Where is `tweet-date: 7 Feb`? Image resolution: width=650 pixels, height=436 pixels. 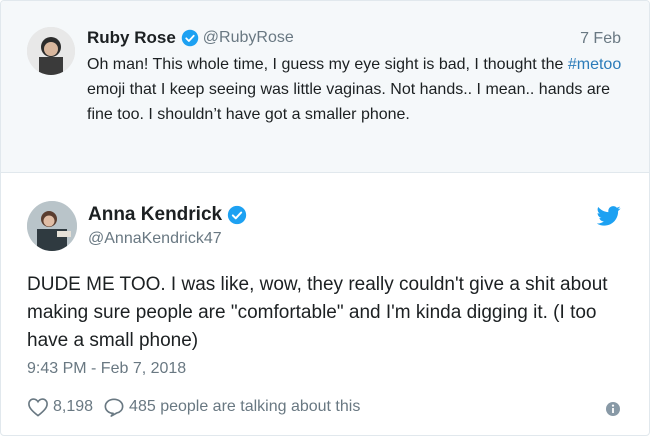 tweet-date: 7 Feb is located at coordinates (600, 39).